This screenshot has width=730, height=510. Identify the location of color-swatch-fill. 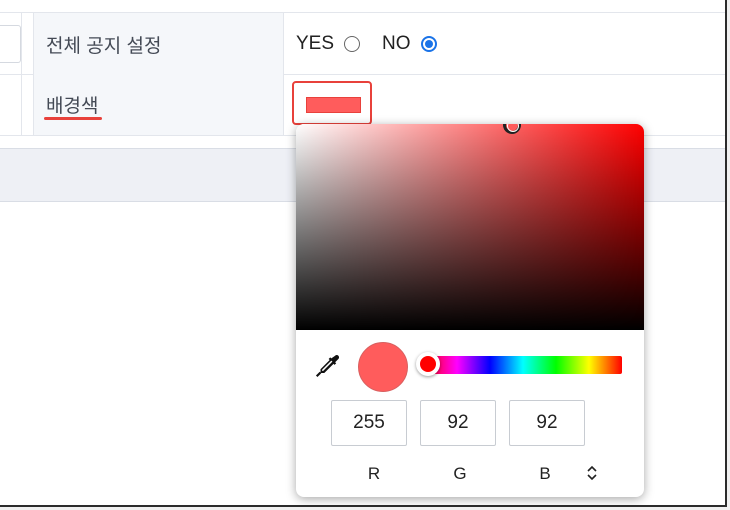
(333, 105).